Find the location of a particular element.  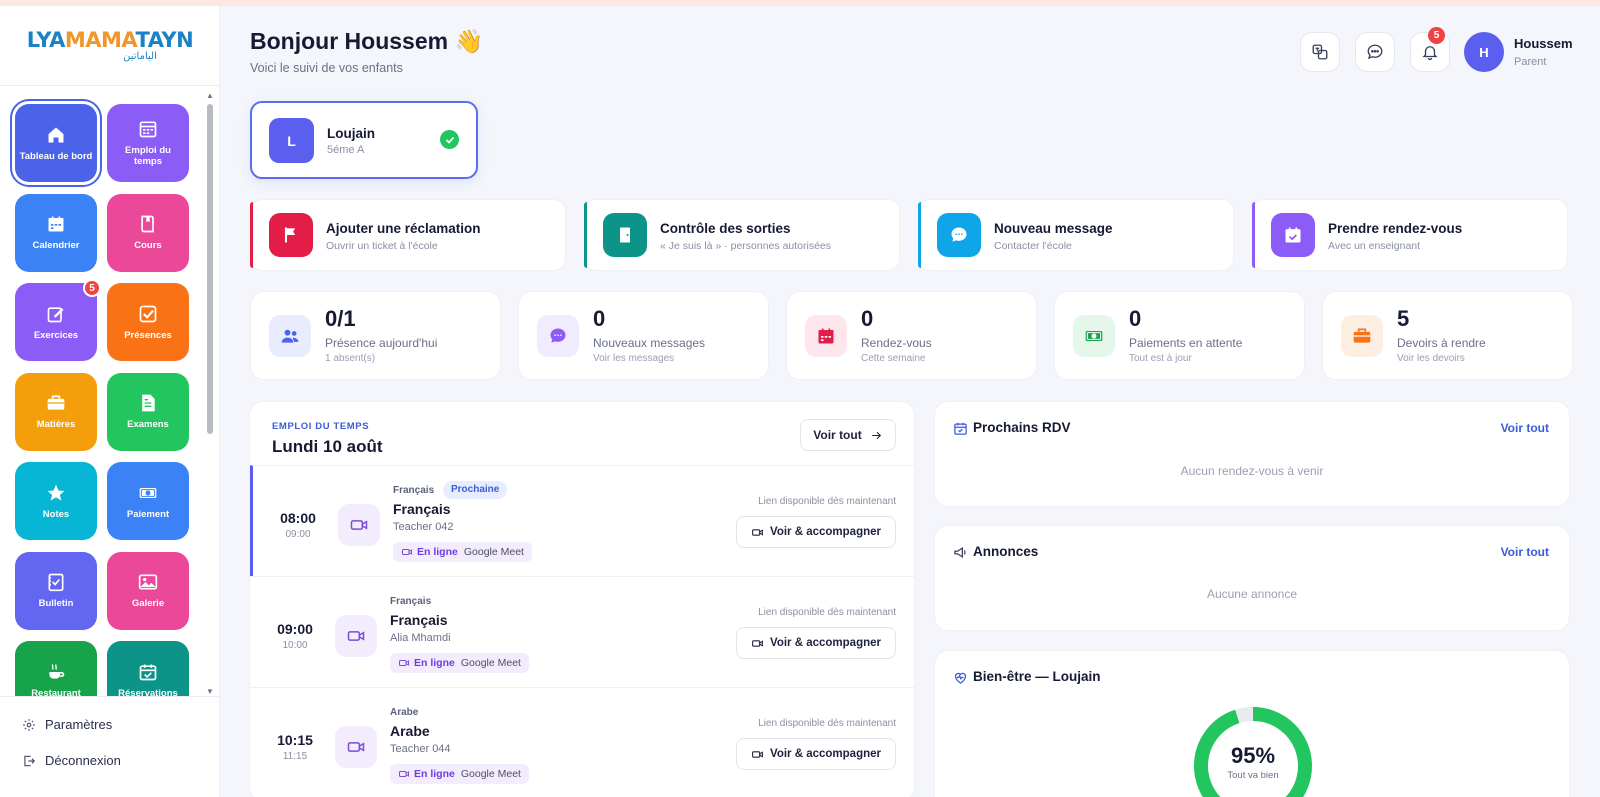

stat-card: 0/1 Présence aujourd'hui 1 absent(s) is located at coordinates (375, 335).